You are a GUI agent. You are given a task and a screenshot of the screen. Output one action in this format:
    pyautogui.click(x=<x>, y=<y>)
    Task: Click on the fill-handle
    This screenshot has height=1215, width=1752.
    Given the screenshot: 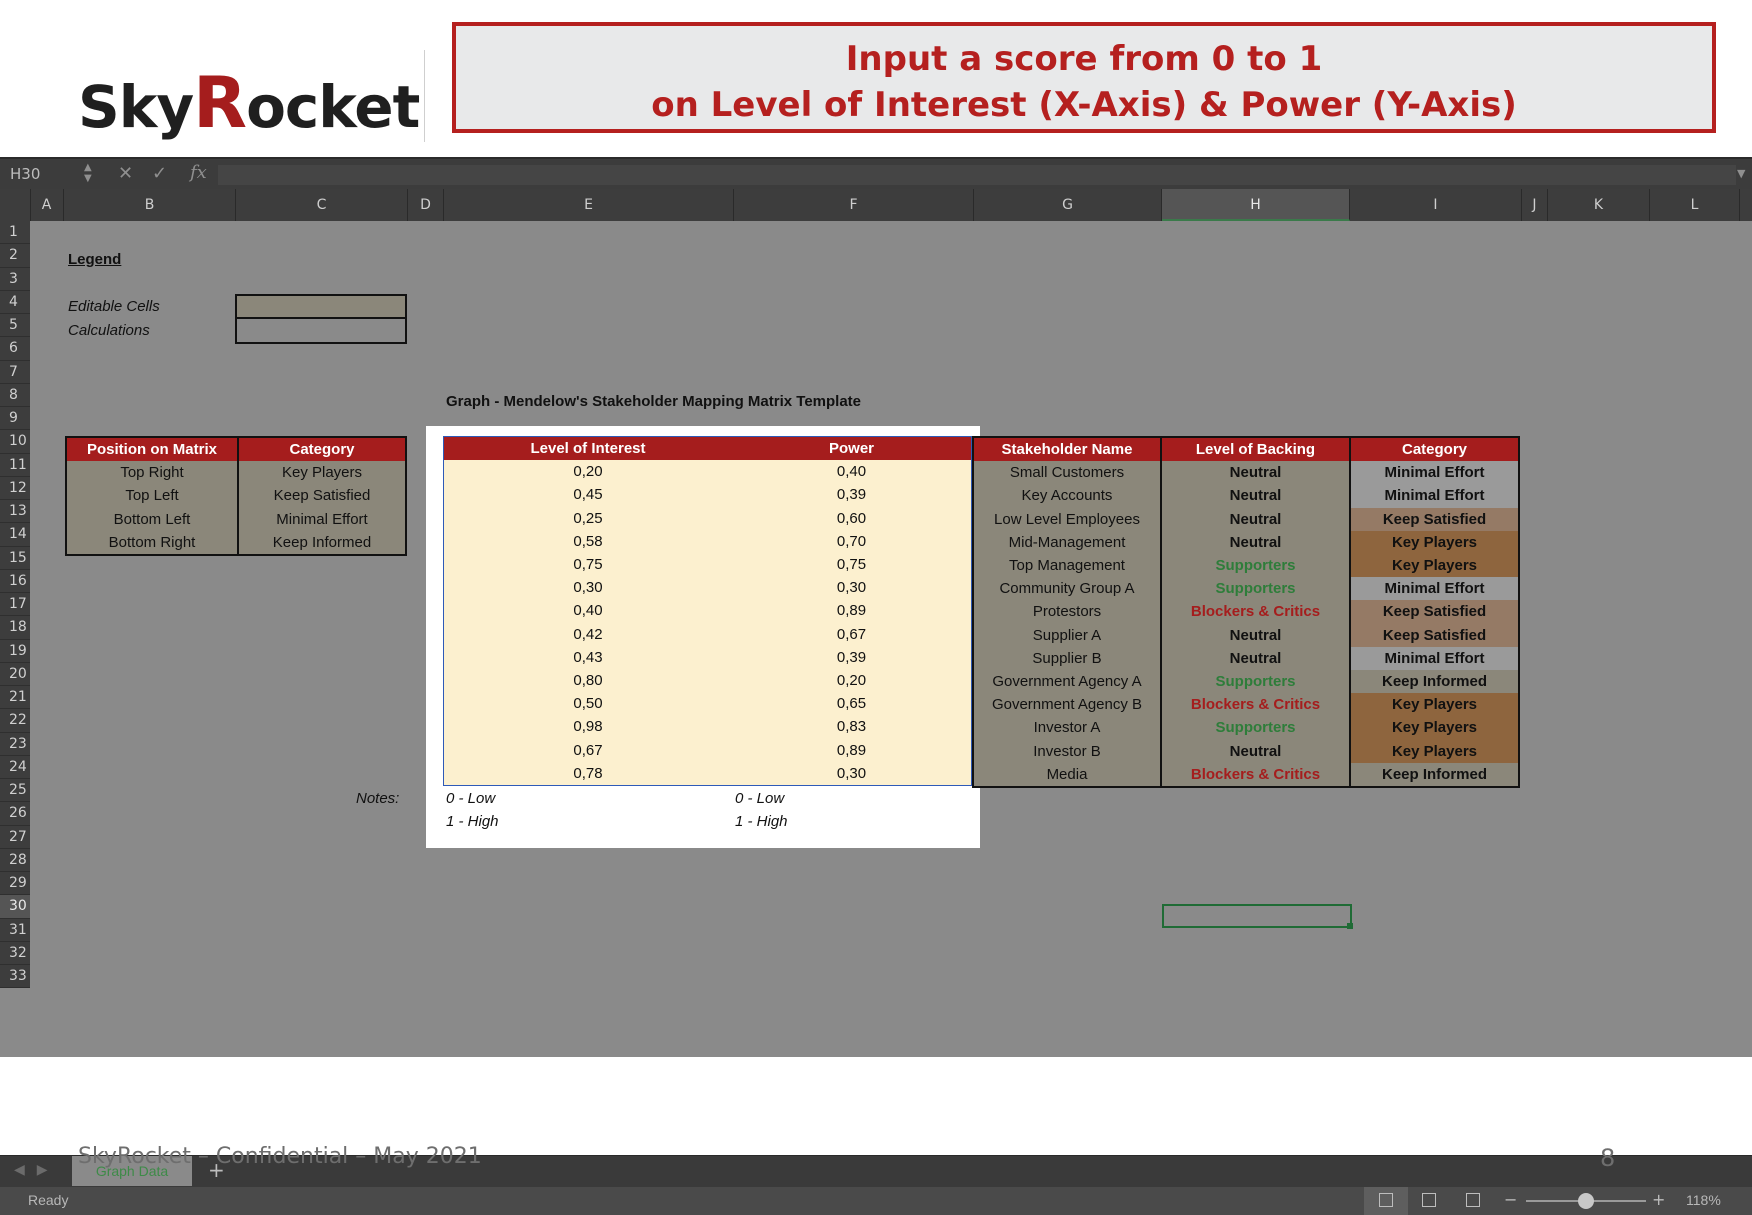 What is the action you would take?
    pyautogui.click(x=1350, y=926)
    